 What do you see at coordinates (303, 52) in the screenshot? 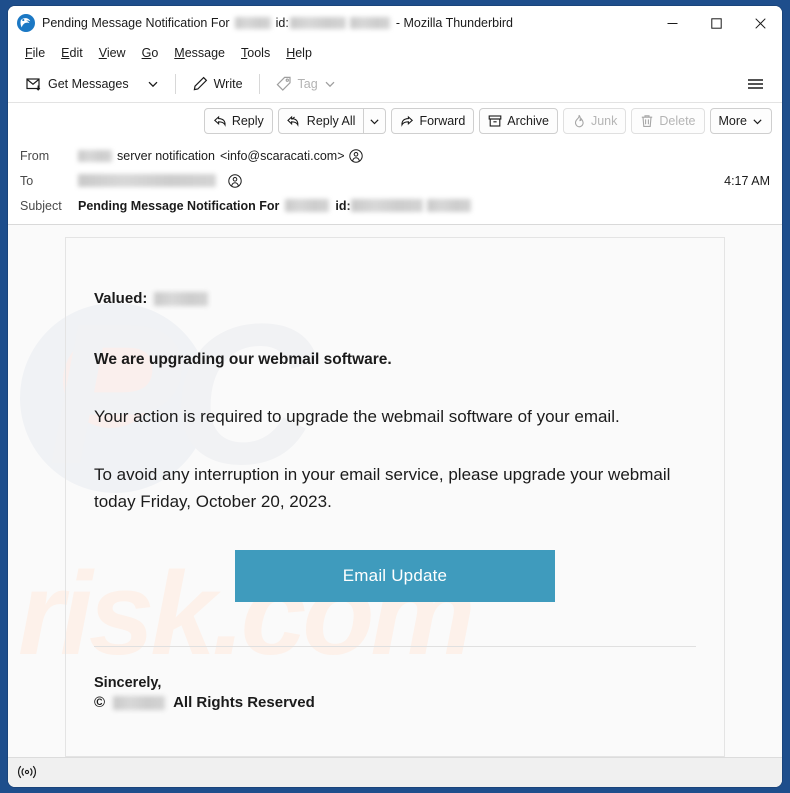
I see `menu-help-rest: elp` at bounding box center [303, 52].